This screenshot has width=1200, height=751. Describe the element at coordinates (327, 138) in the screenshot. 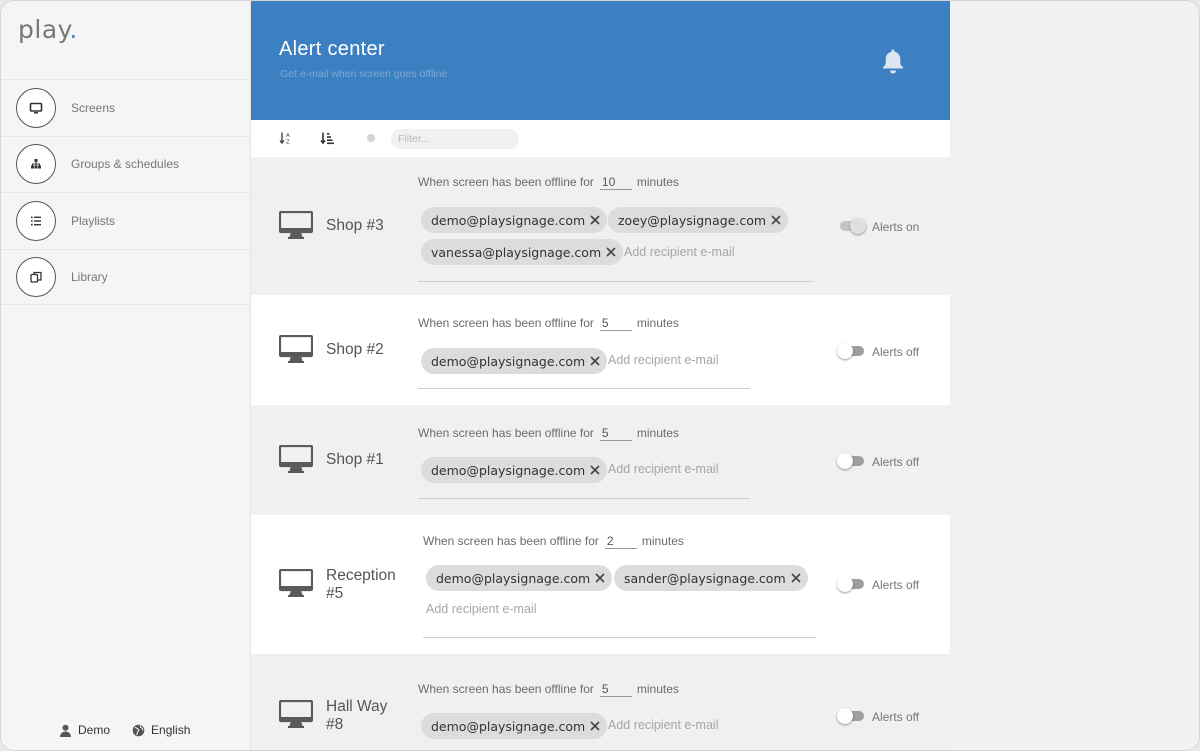

I see `sort-amount-icon` at that location.